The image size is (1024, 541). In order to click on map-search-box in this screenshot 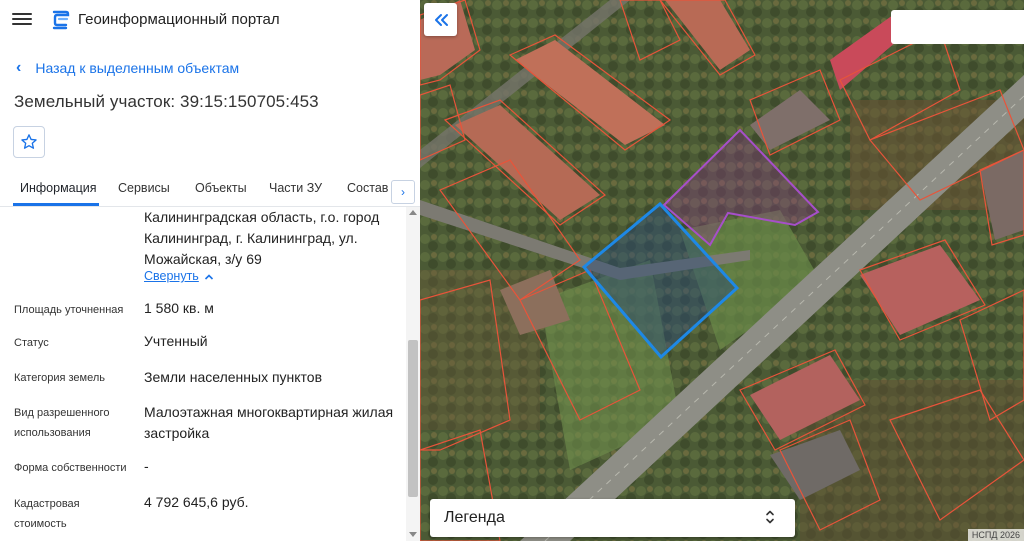, I will do `click(957, 27)`.